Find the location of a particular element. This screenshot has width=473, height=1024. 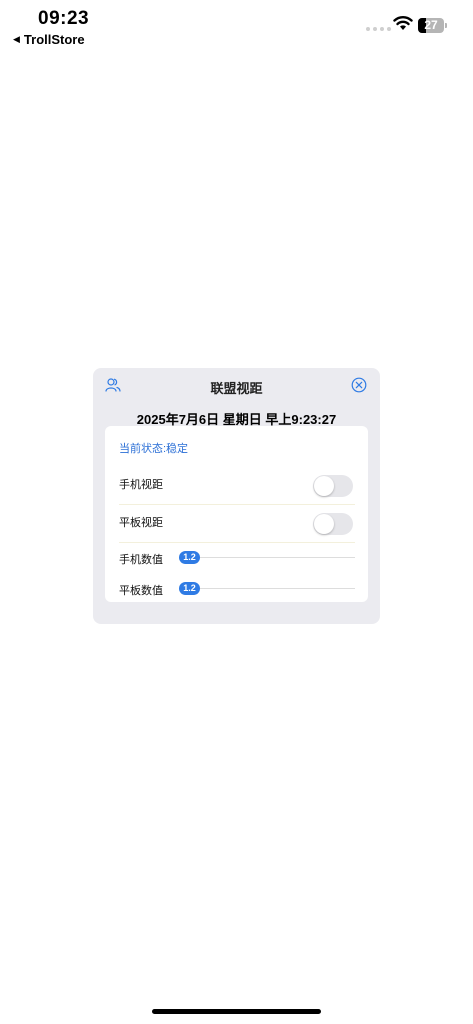

battery-icon: 27 is located at coordinates (433, 25).